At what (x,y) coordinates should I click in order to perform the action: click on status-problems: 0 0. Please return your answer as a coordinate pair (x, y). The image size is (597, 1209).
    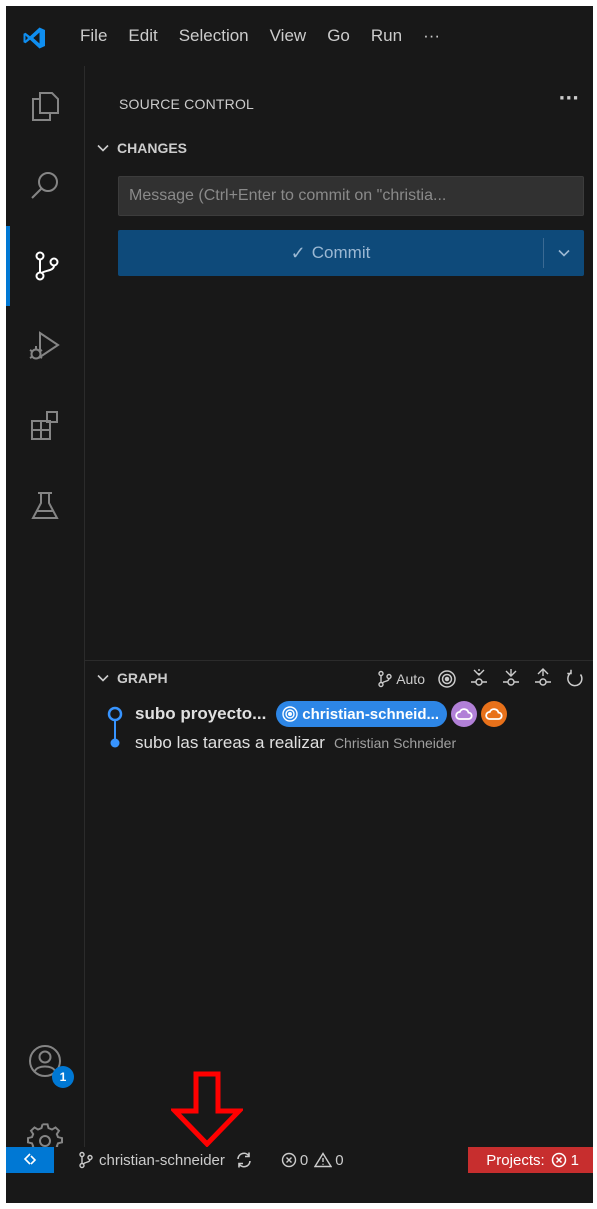
    Looking at the image, I should click on (312, 1160).